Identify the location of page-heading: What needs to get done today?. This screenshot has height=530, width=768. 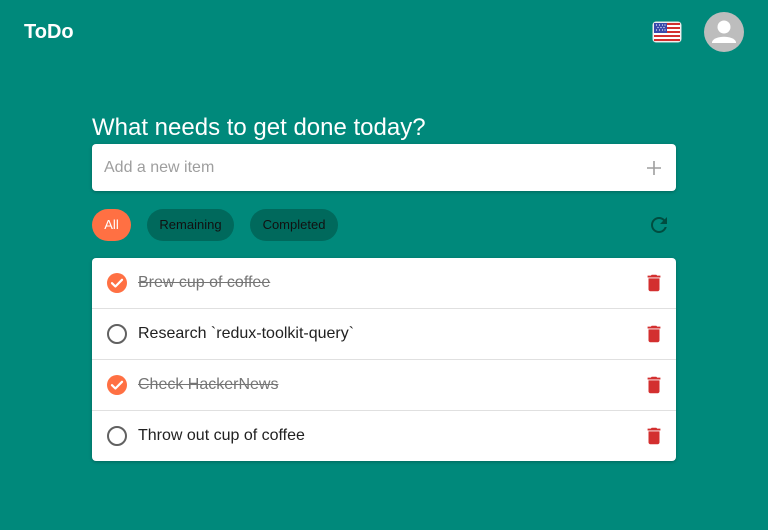
(259, 128).